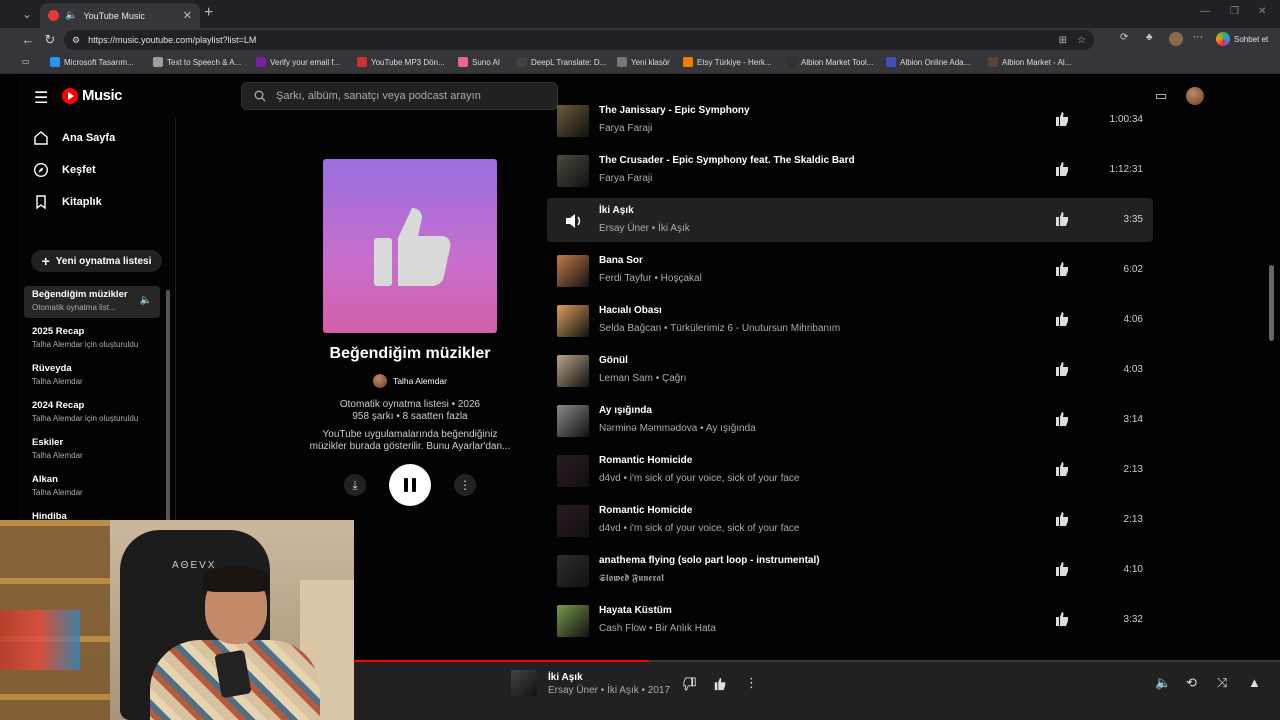  I want to click on main-scrollbar, so click(1271, 303).